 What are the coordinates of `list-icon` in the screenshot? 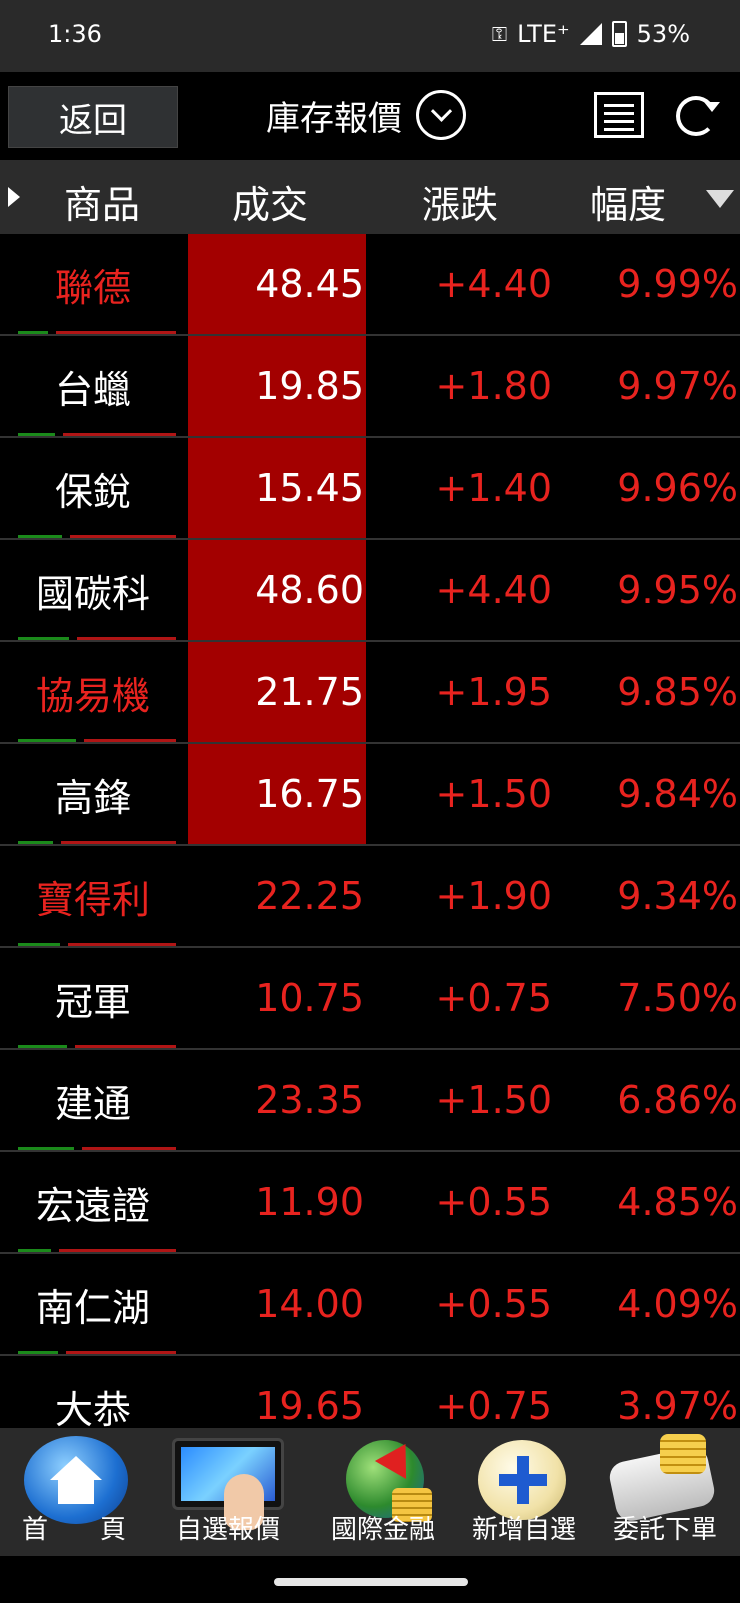 It's located at (619, 115).